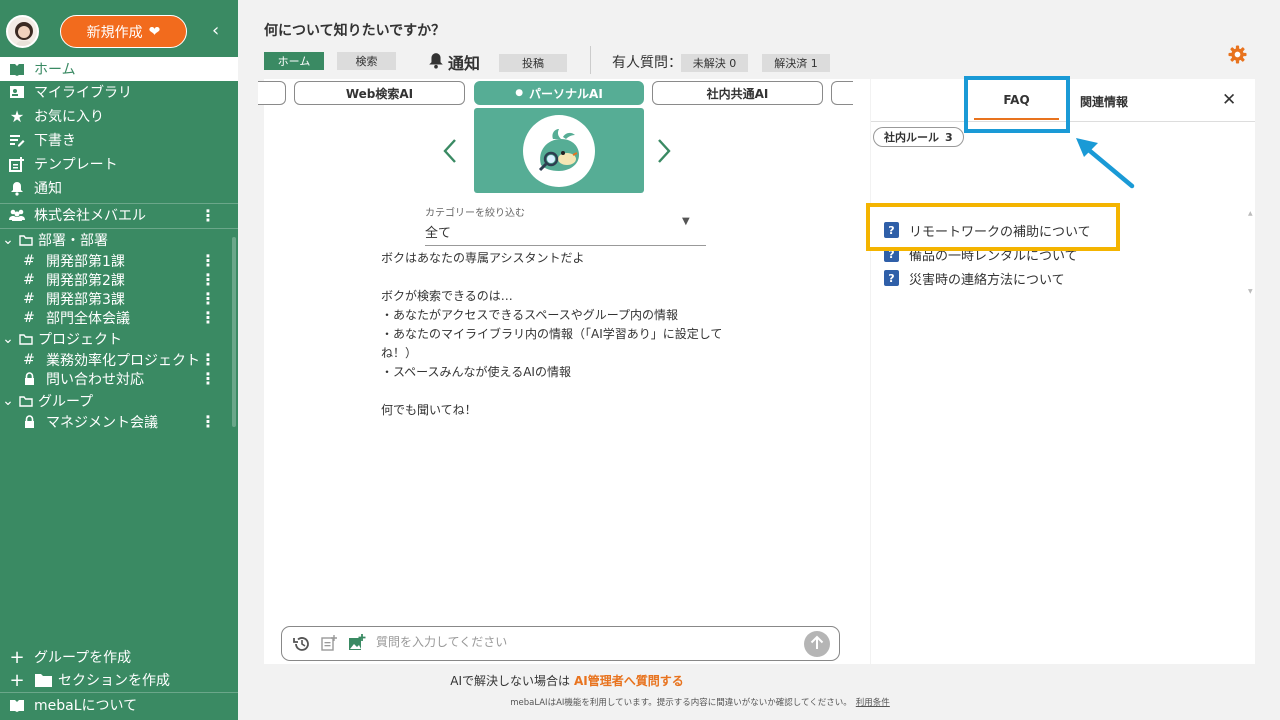  I want to click on chevron-right-icon, so click(664, 154).